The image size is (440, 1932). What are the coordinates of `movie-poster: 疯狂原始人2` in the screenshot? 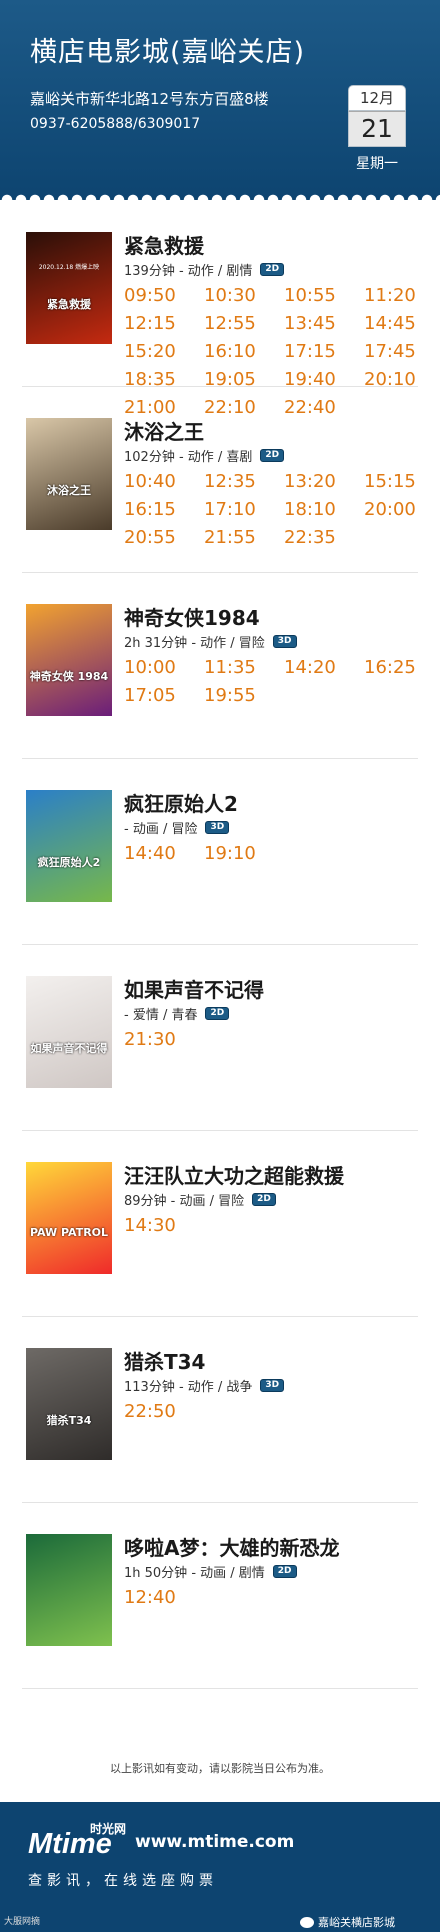 It's located at (69, 846).